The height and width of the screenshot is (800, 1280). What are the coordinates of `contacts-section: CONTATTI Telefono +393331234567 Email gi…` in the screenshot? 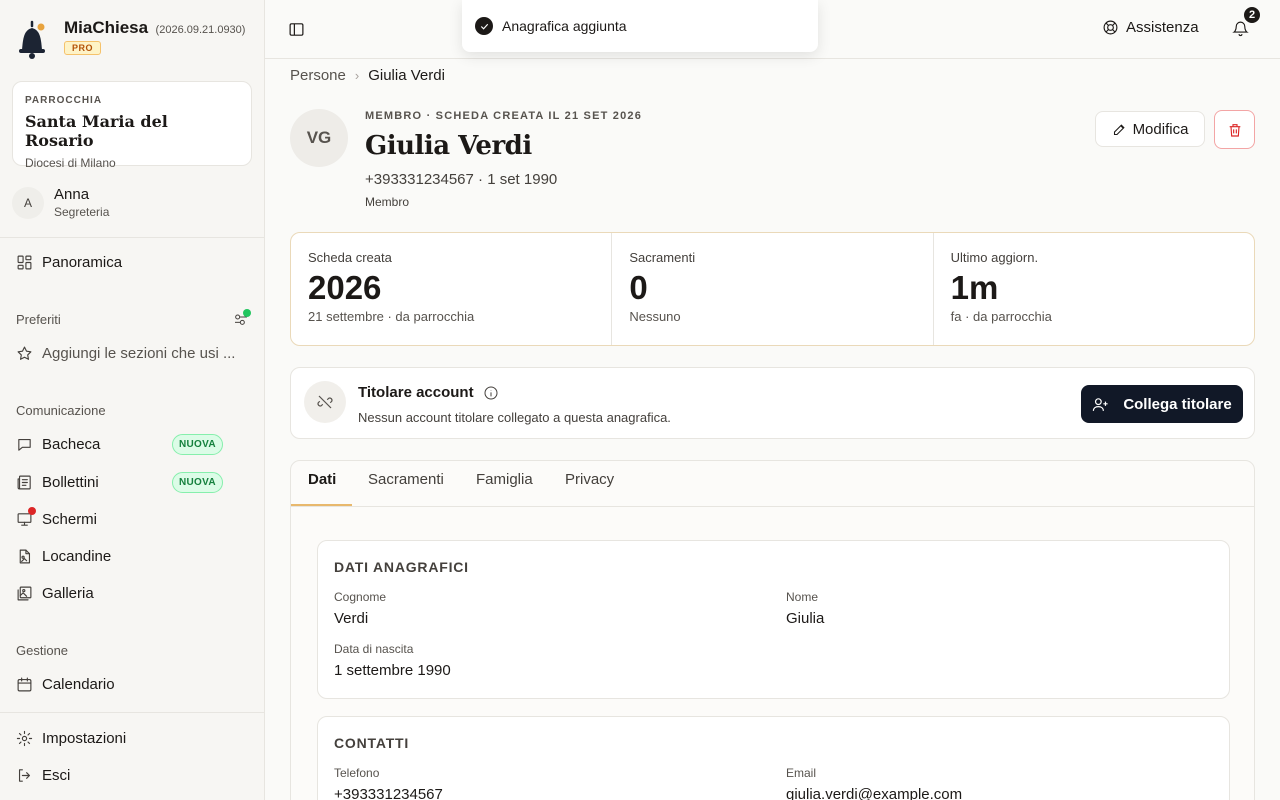 It's located at (773, 758).